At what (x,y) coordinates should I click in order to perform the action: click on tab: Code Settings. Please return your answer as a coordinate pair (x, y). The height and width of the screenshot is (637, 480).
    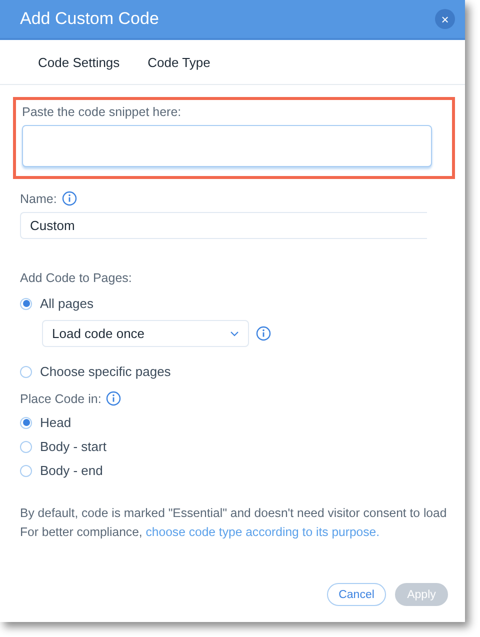
    Looking at the image, I should click on (79, 62).